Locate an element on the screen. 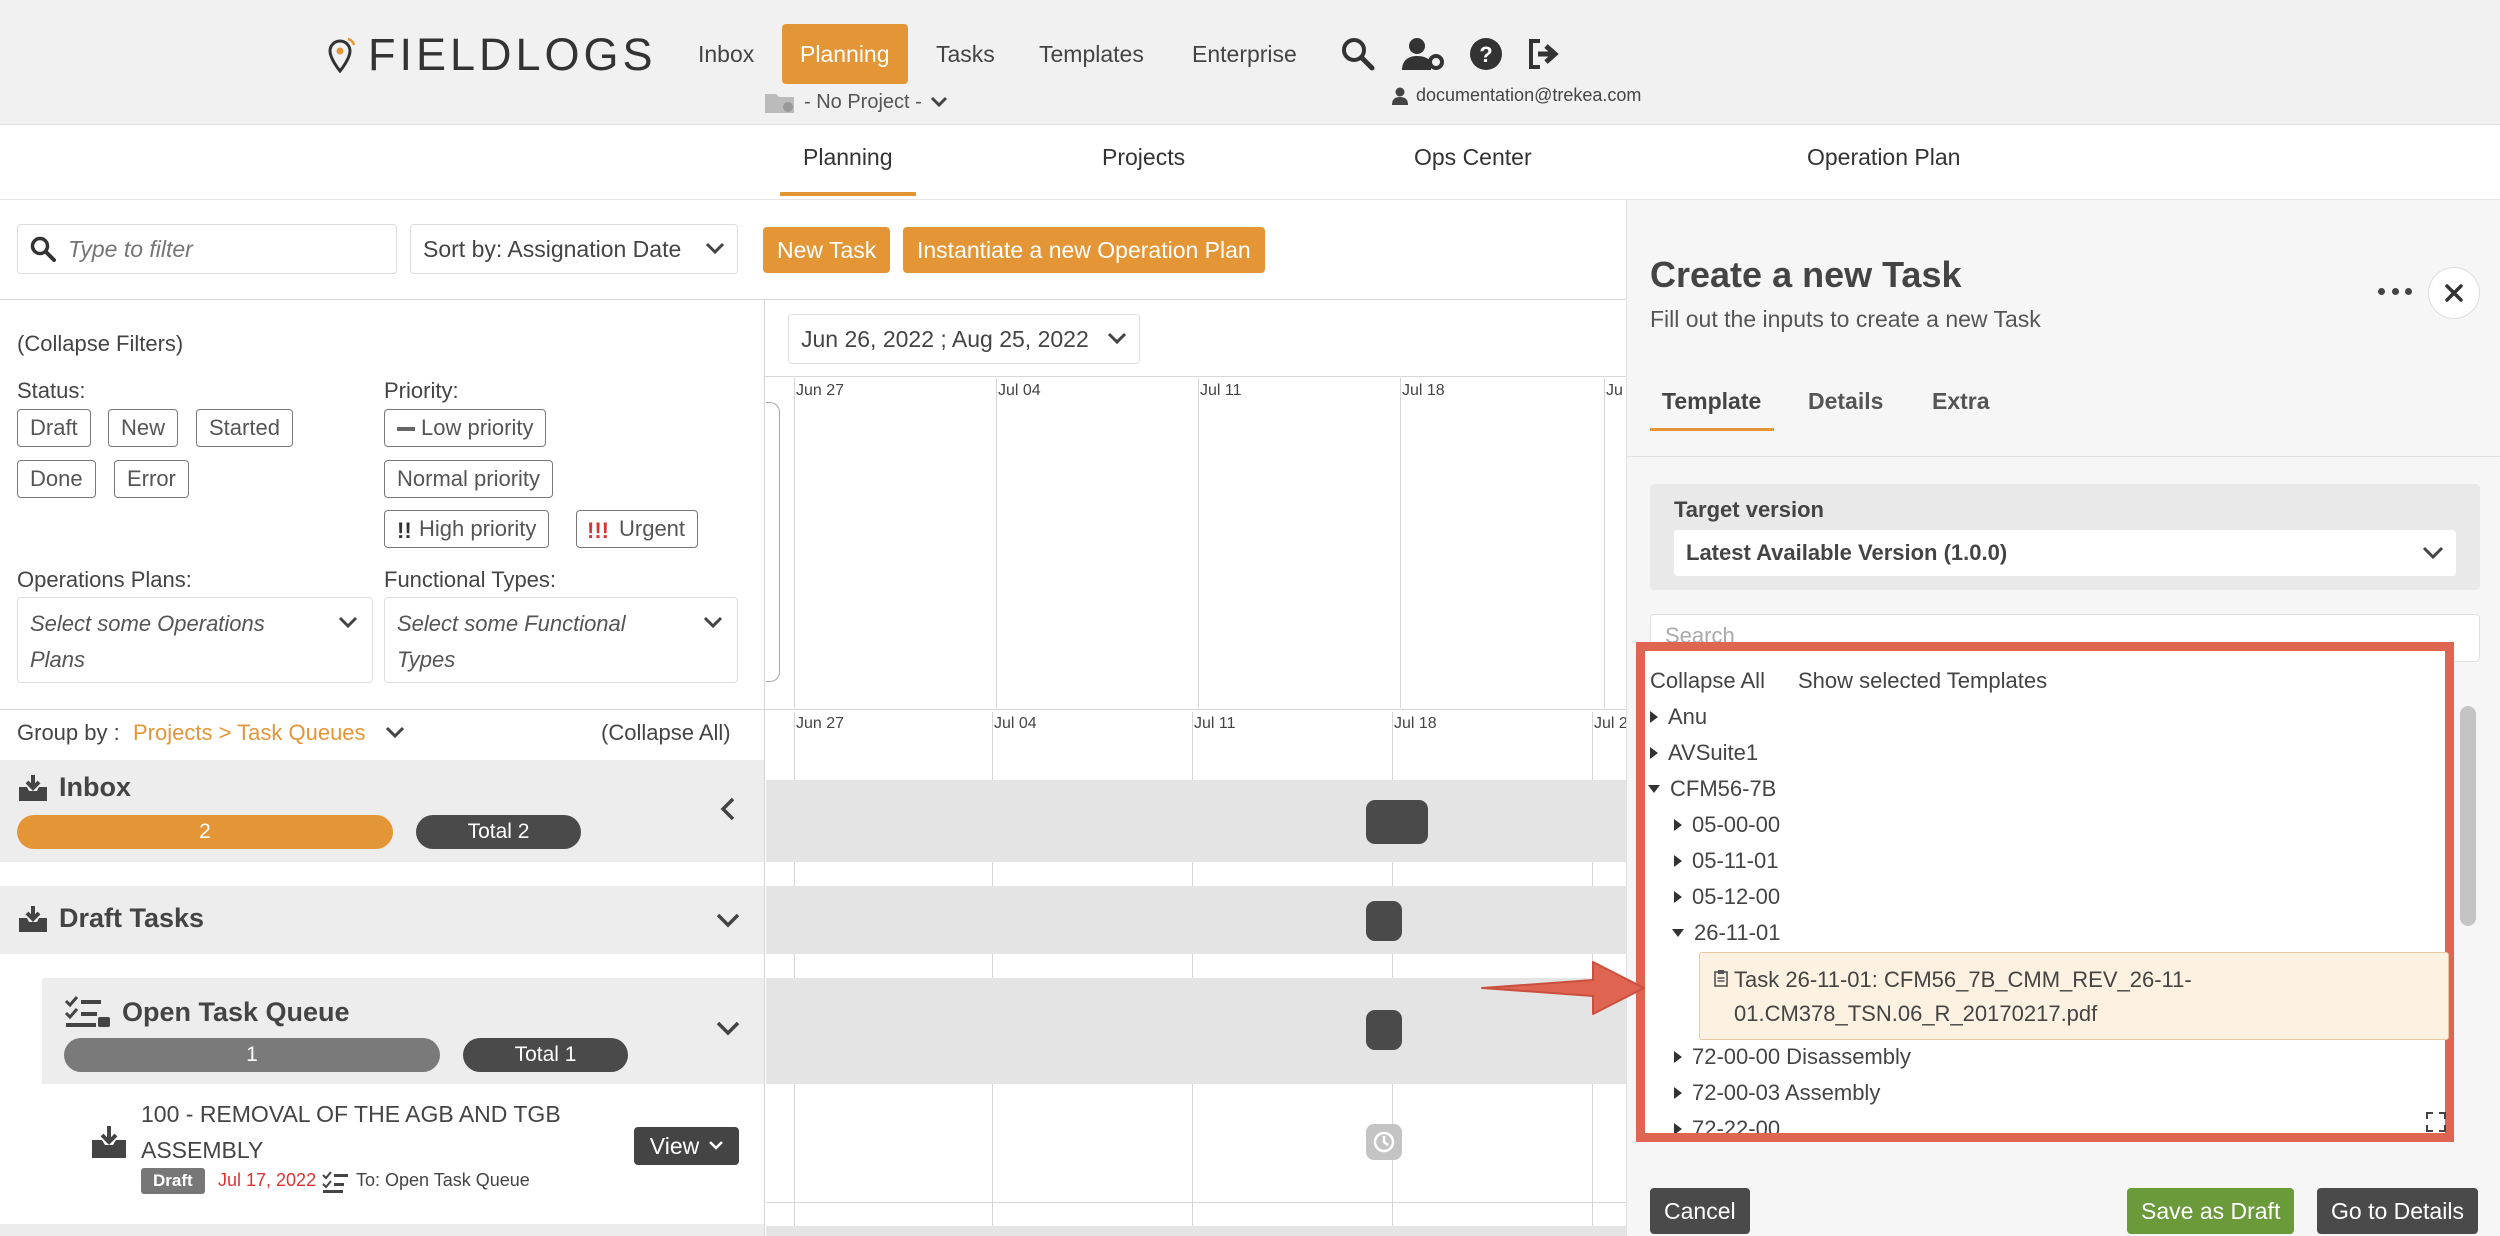  project-selector: - No Project - is located at coordinates (856, 102).